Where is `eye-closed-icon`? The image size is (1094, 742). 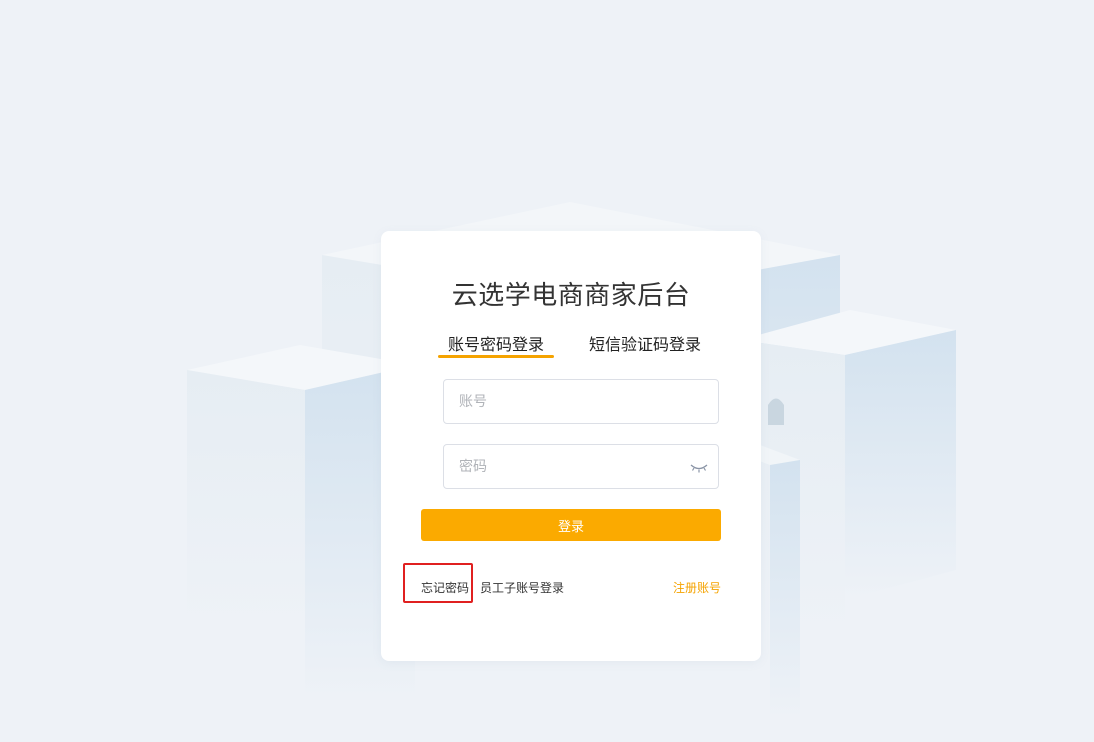
eye-closed-icon is located at coordinates (699, 467).